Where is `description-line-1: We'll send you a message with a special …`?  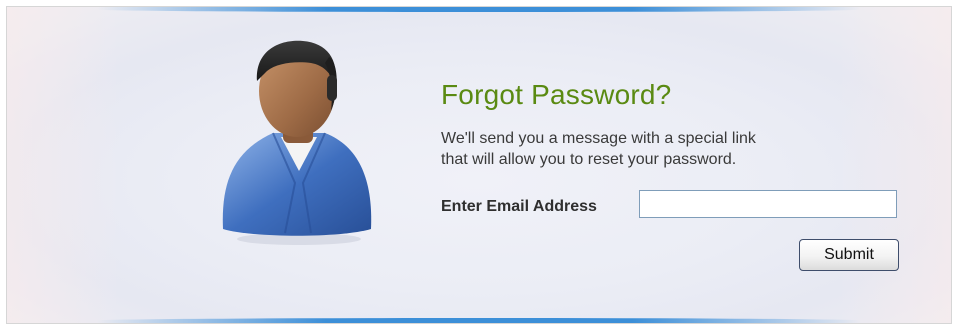 description-line-1: We'll send you a message with a special … is located at coordinates (598, 138).